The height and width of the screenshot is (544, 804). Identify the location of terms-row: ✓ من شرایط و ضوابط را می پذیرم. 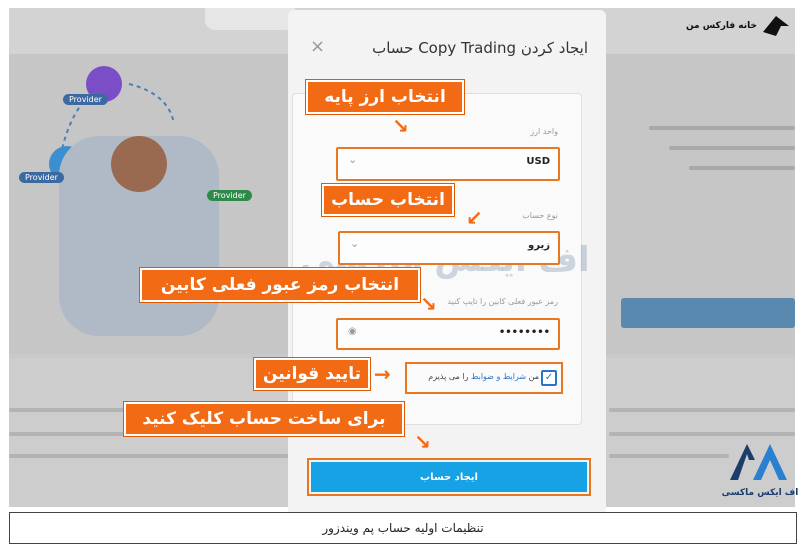
(484, 378).